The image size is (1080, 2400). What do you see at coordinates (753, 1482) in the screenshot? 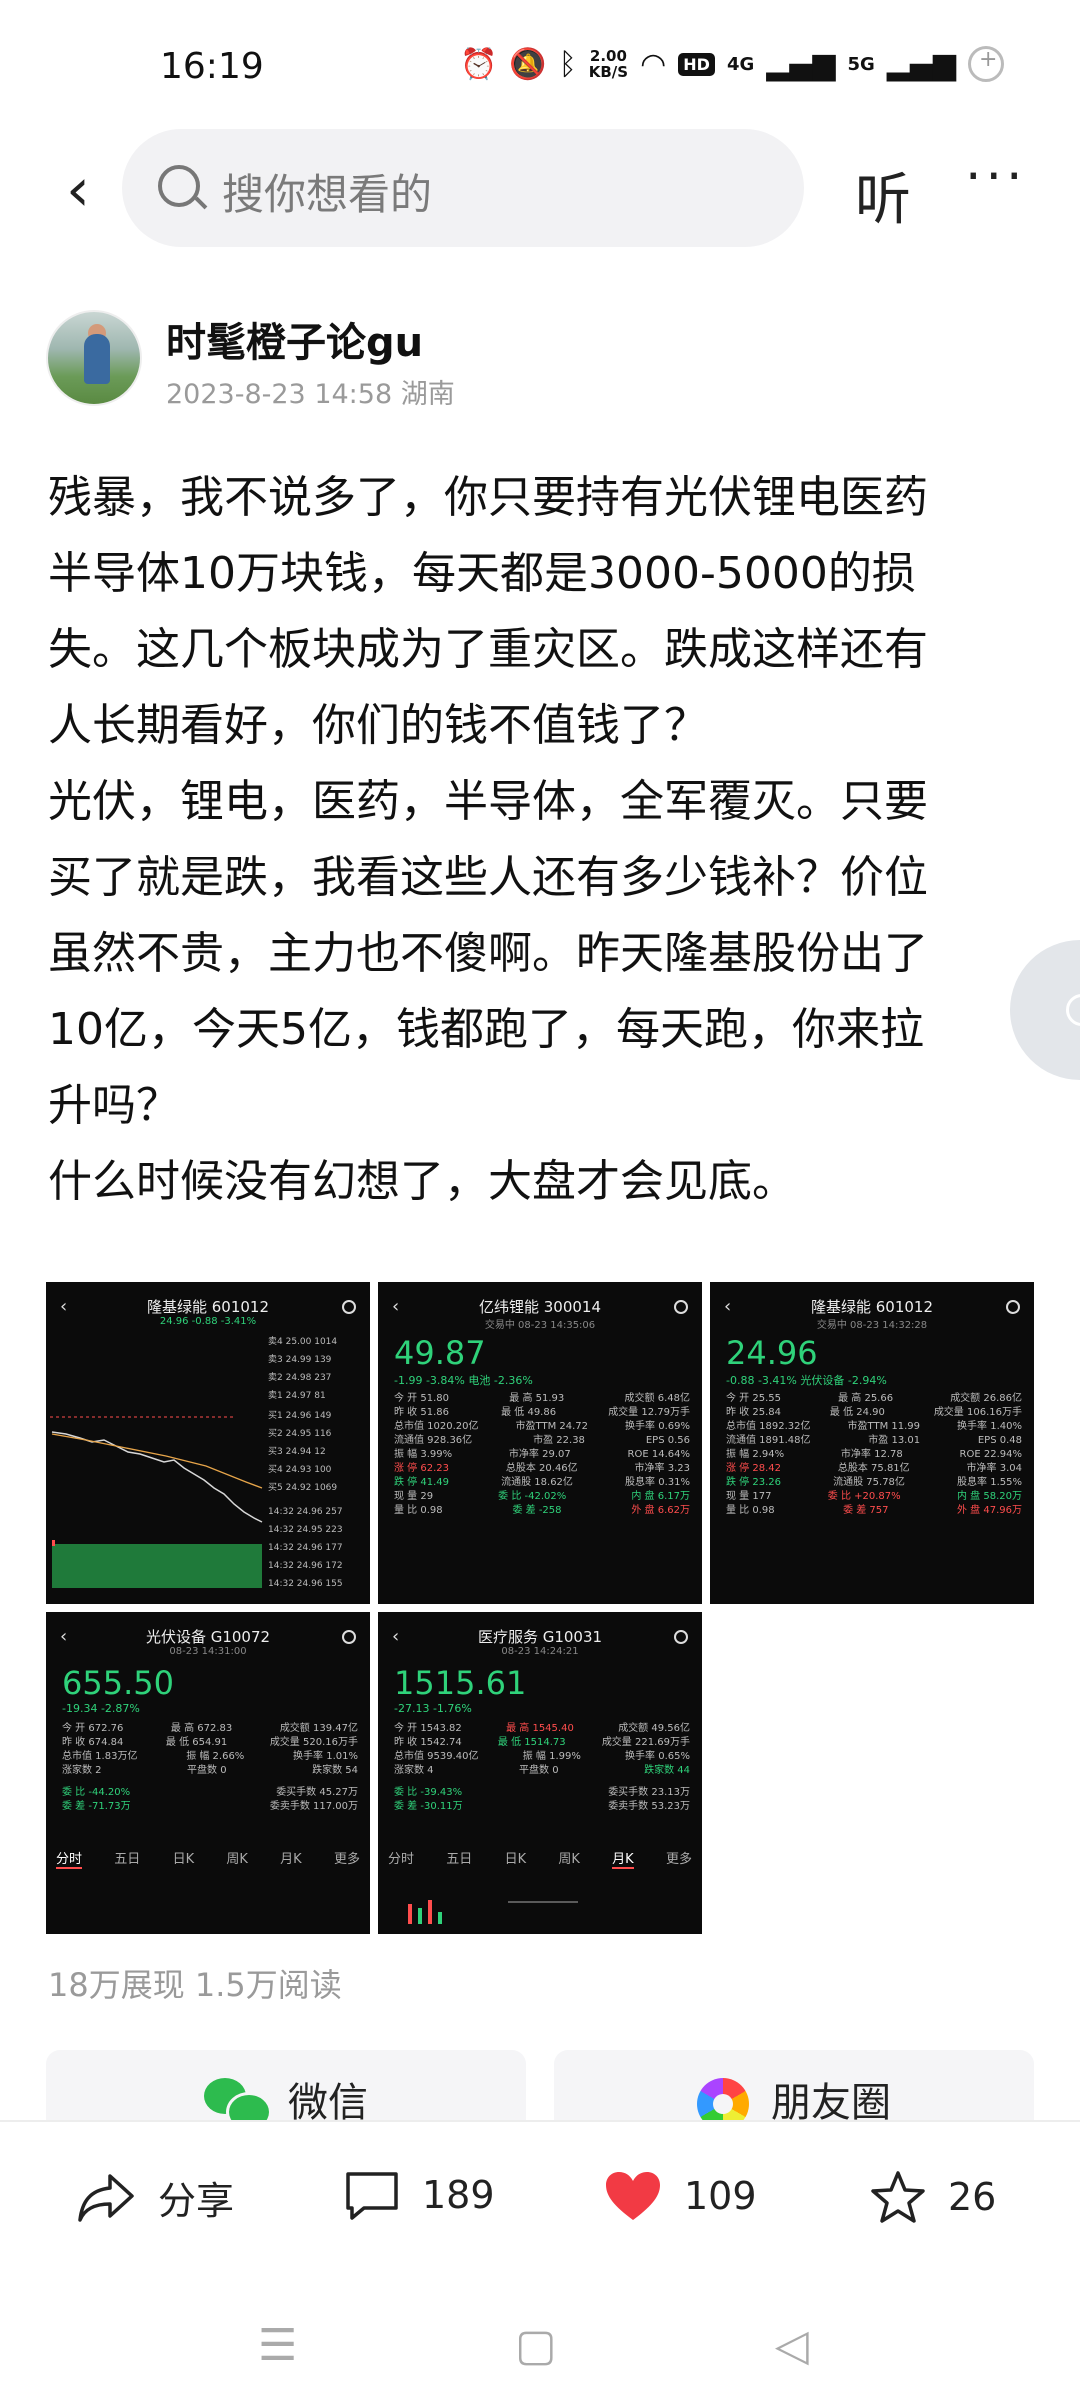
I see `stat: 跌 停 23.26` at bounding box center [753, 1482].